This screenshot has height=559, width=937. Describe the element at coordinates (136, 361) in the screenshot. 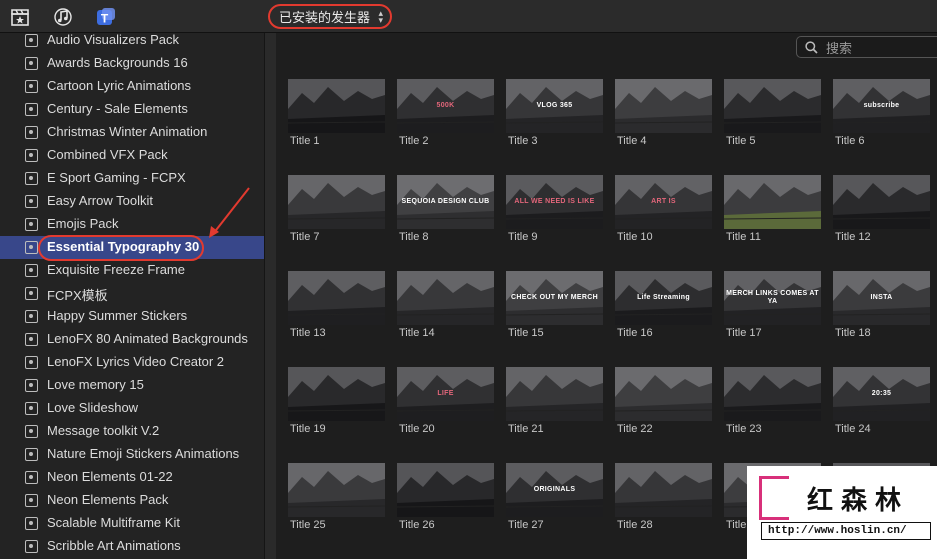

I see `sidebar-item-label: LenoFX Lyrics Video Creator 2` at that location.